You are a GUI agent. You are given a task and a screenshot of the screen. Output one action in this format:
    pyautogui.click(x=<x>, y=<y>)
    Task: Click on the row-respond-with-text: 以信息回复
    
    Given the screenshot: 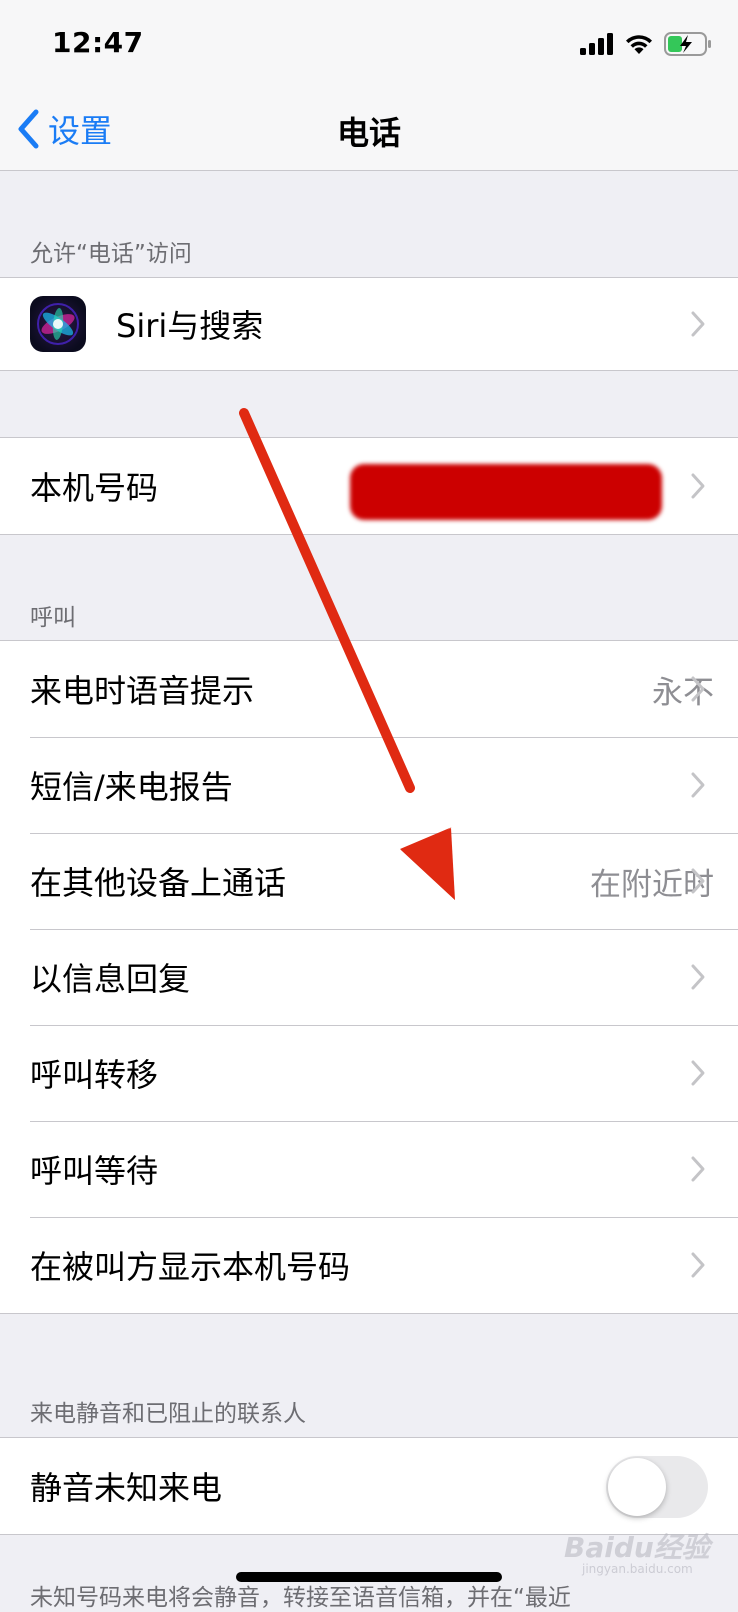 What is the action you would take?
    pyautogui.click(x=369, y=977)
    